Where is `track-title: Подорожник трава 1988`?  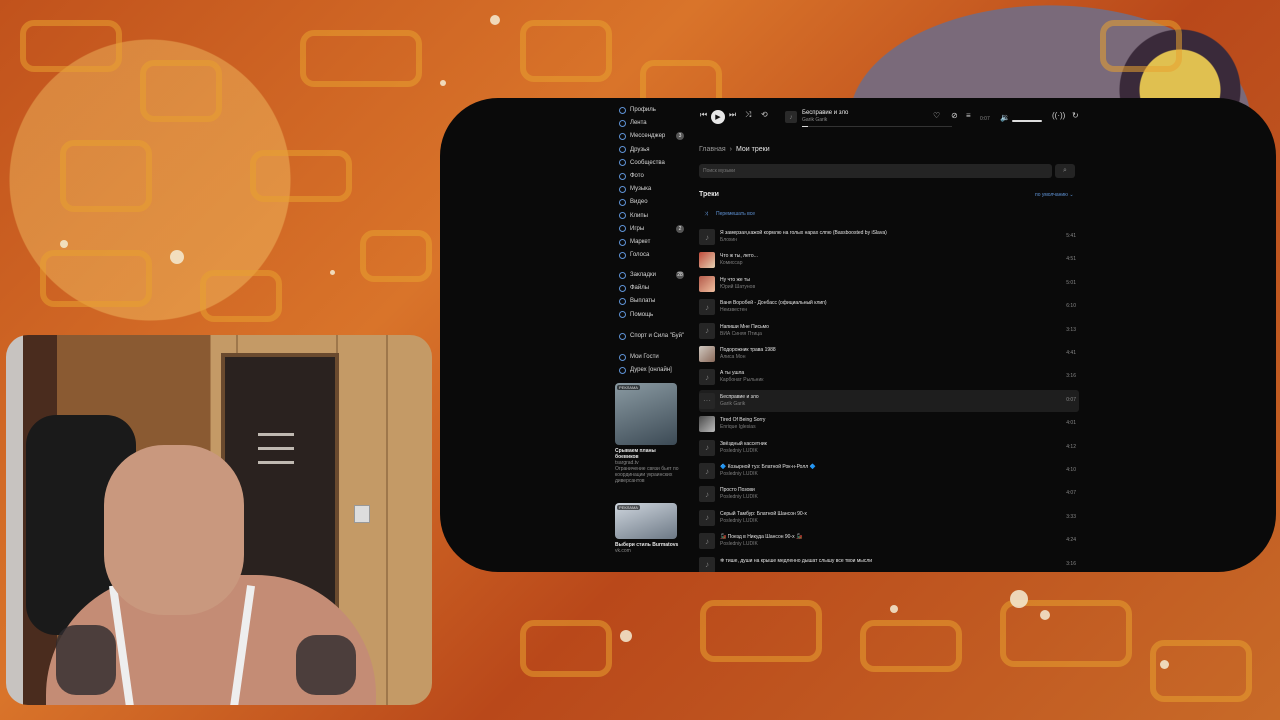
track-title: Подорожник трава 1988 is located at coordinates (748, 350).